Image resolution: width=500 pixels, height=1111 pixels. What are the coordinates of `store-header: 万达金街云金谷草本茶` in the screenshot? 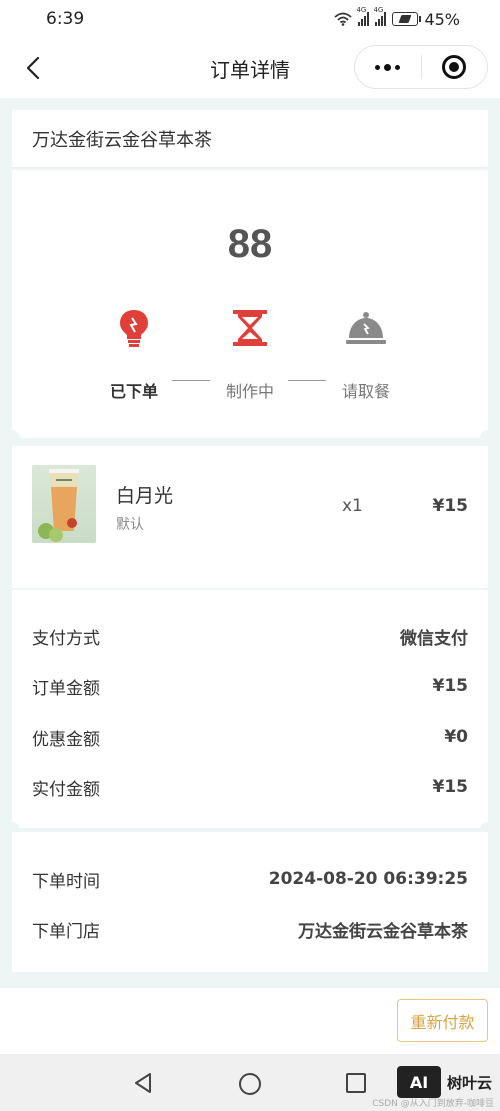 It's located at (250, 139).